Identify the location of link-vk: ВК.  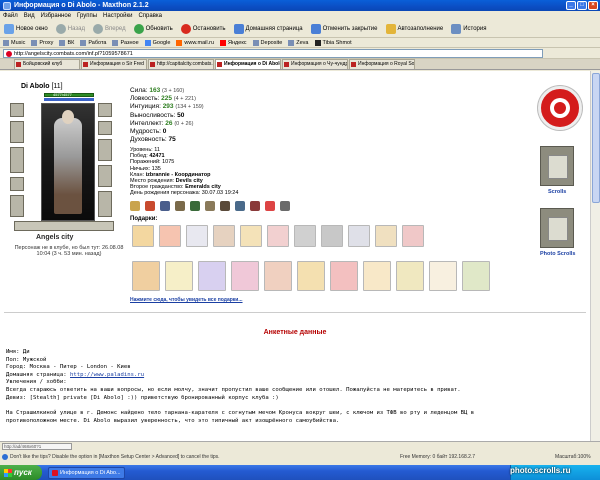
(66, 42).